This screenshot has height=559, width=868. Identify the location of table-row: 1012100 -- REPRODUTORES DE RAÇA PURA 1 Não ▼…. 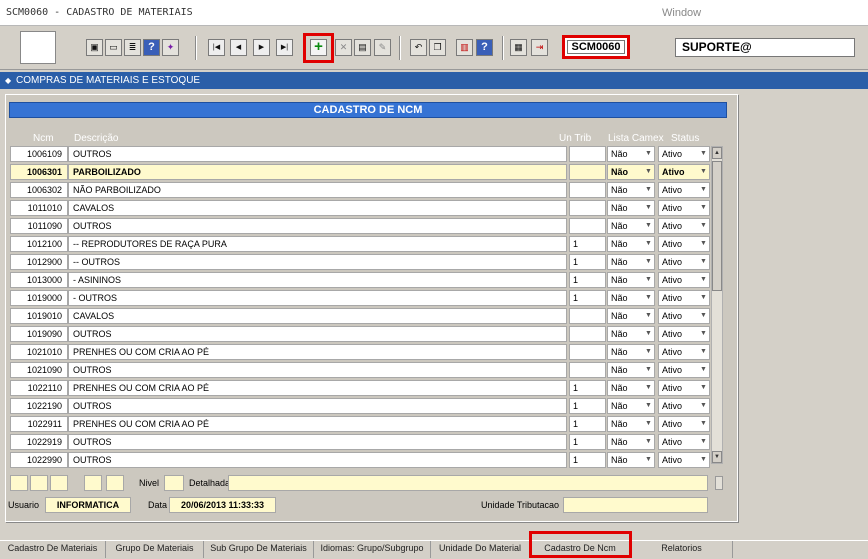
(360, 244).